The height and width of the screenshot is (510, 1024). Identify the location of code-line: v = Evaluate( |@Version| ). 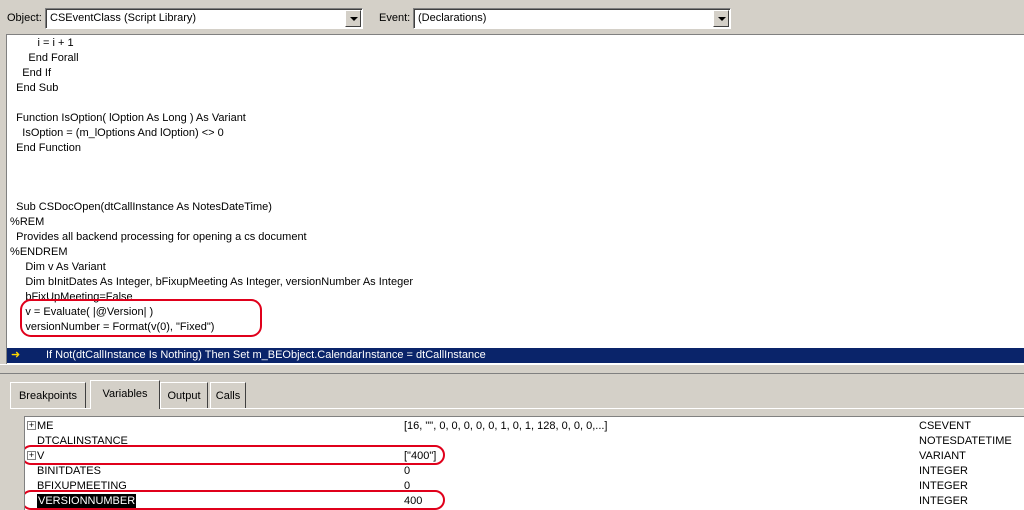
(515, 312).